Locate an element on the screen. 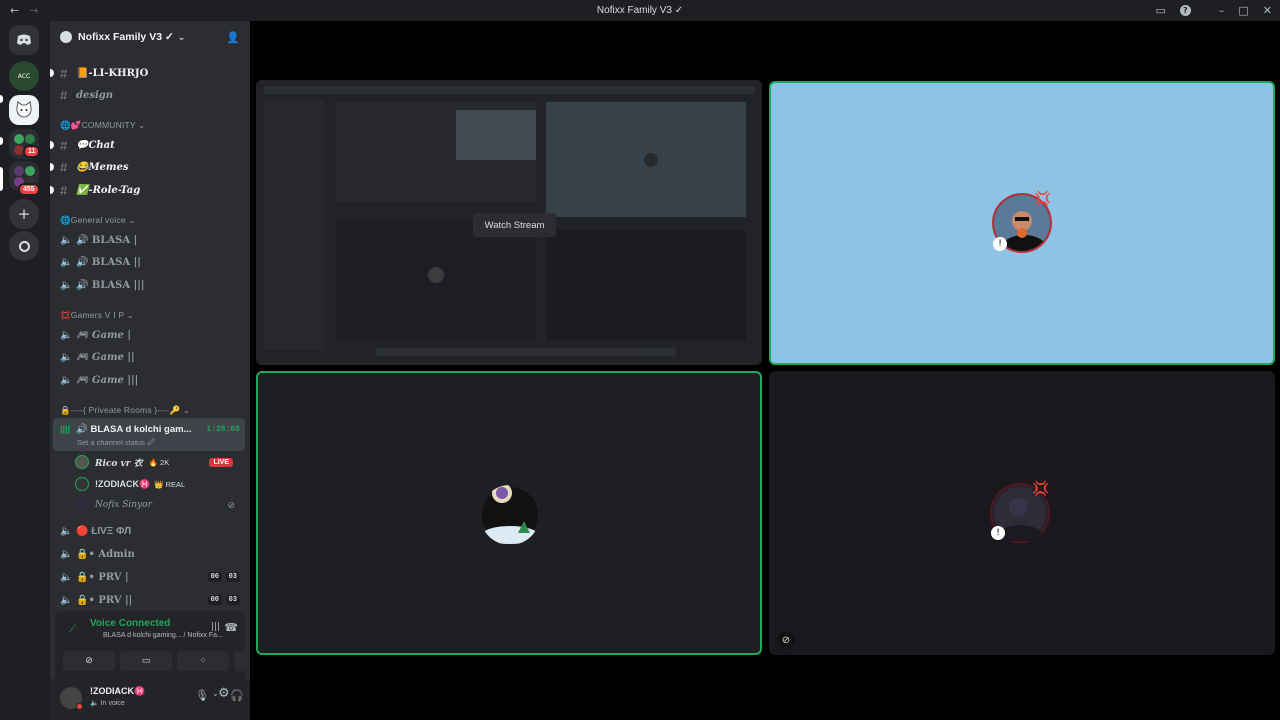  member-name: Nofix Sinyor is located at coordinates (123, 505).